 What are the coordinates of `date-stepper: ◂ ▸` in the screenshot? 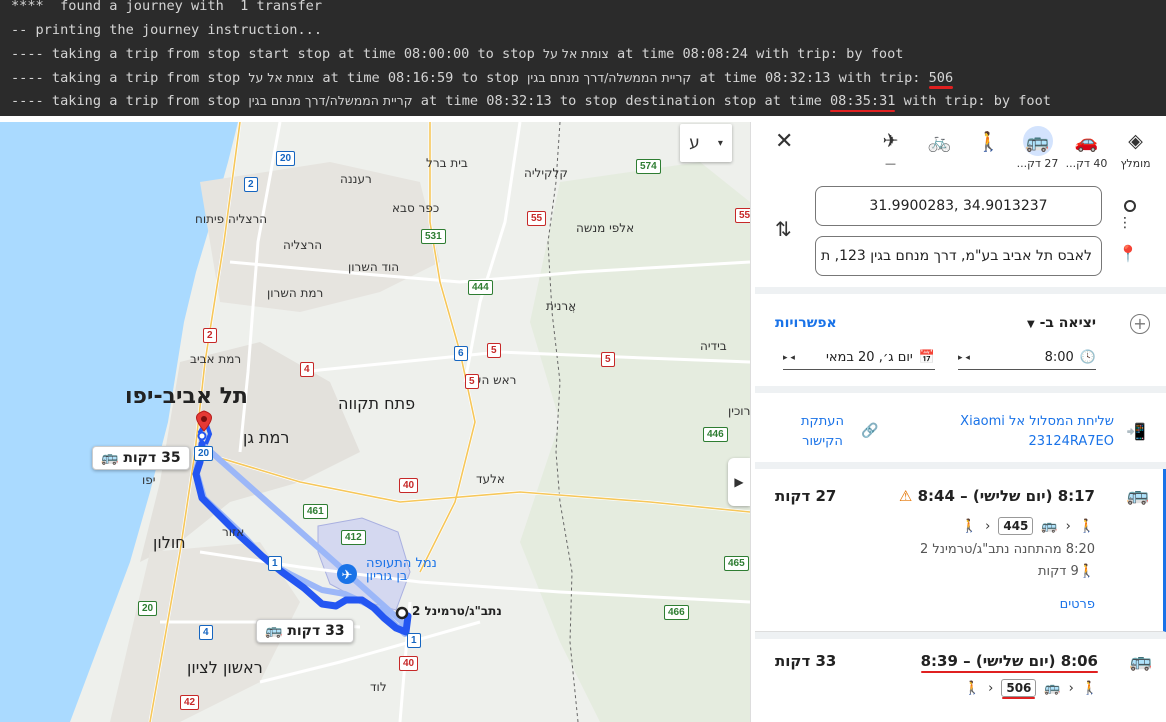 It's located at (789, 358).